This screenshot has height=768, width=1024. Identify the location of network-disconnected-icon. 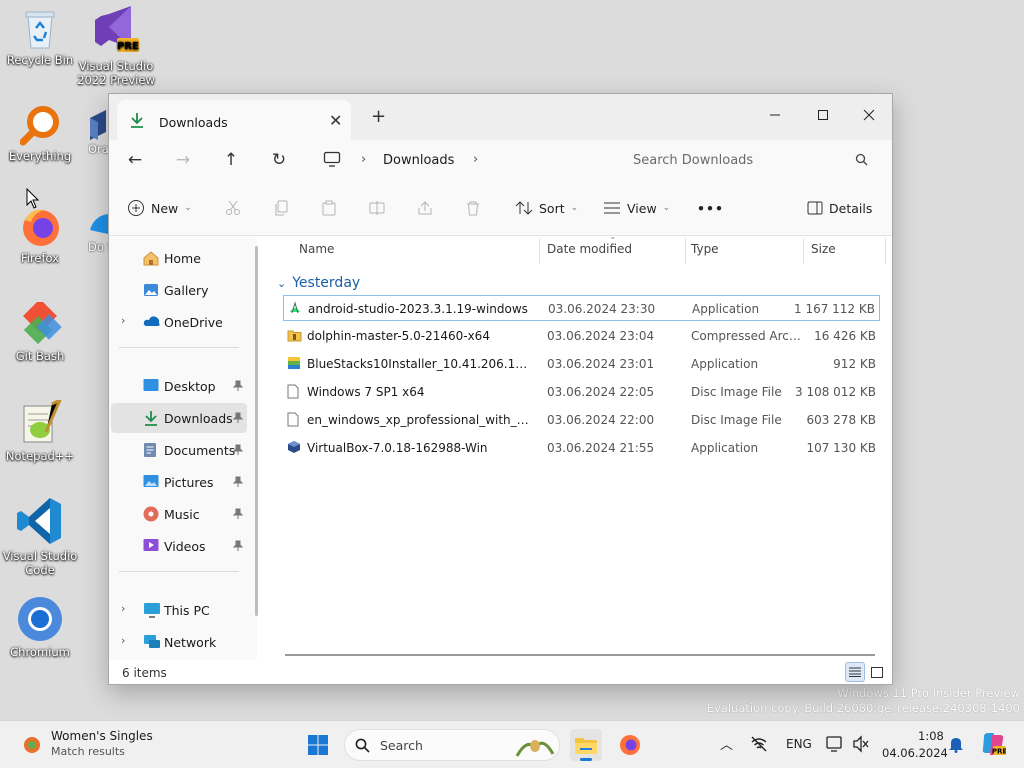
(759, 744).